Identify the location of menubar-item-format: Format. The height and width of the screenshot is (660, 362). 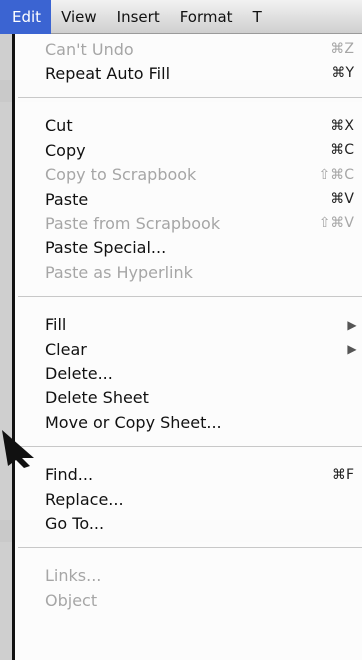
(206, 17).